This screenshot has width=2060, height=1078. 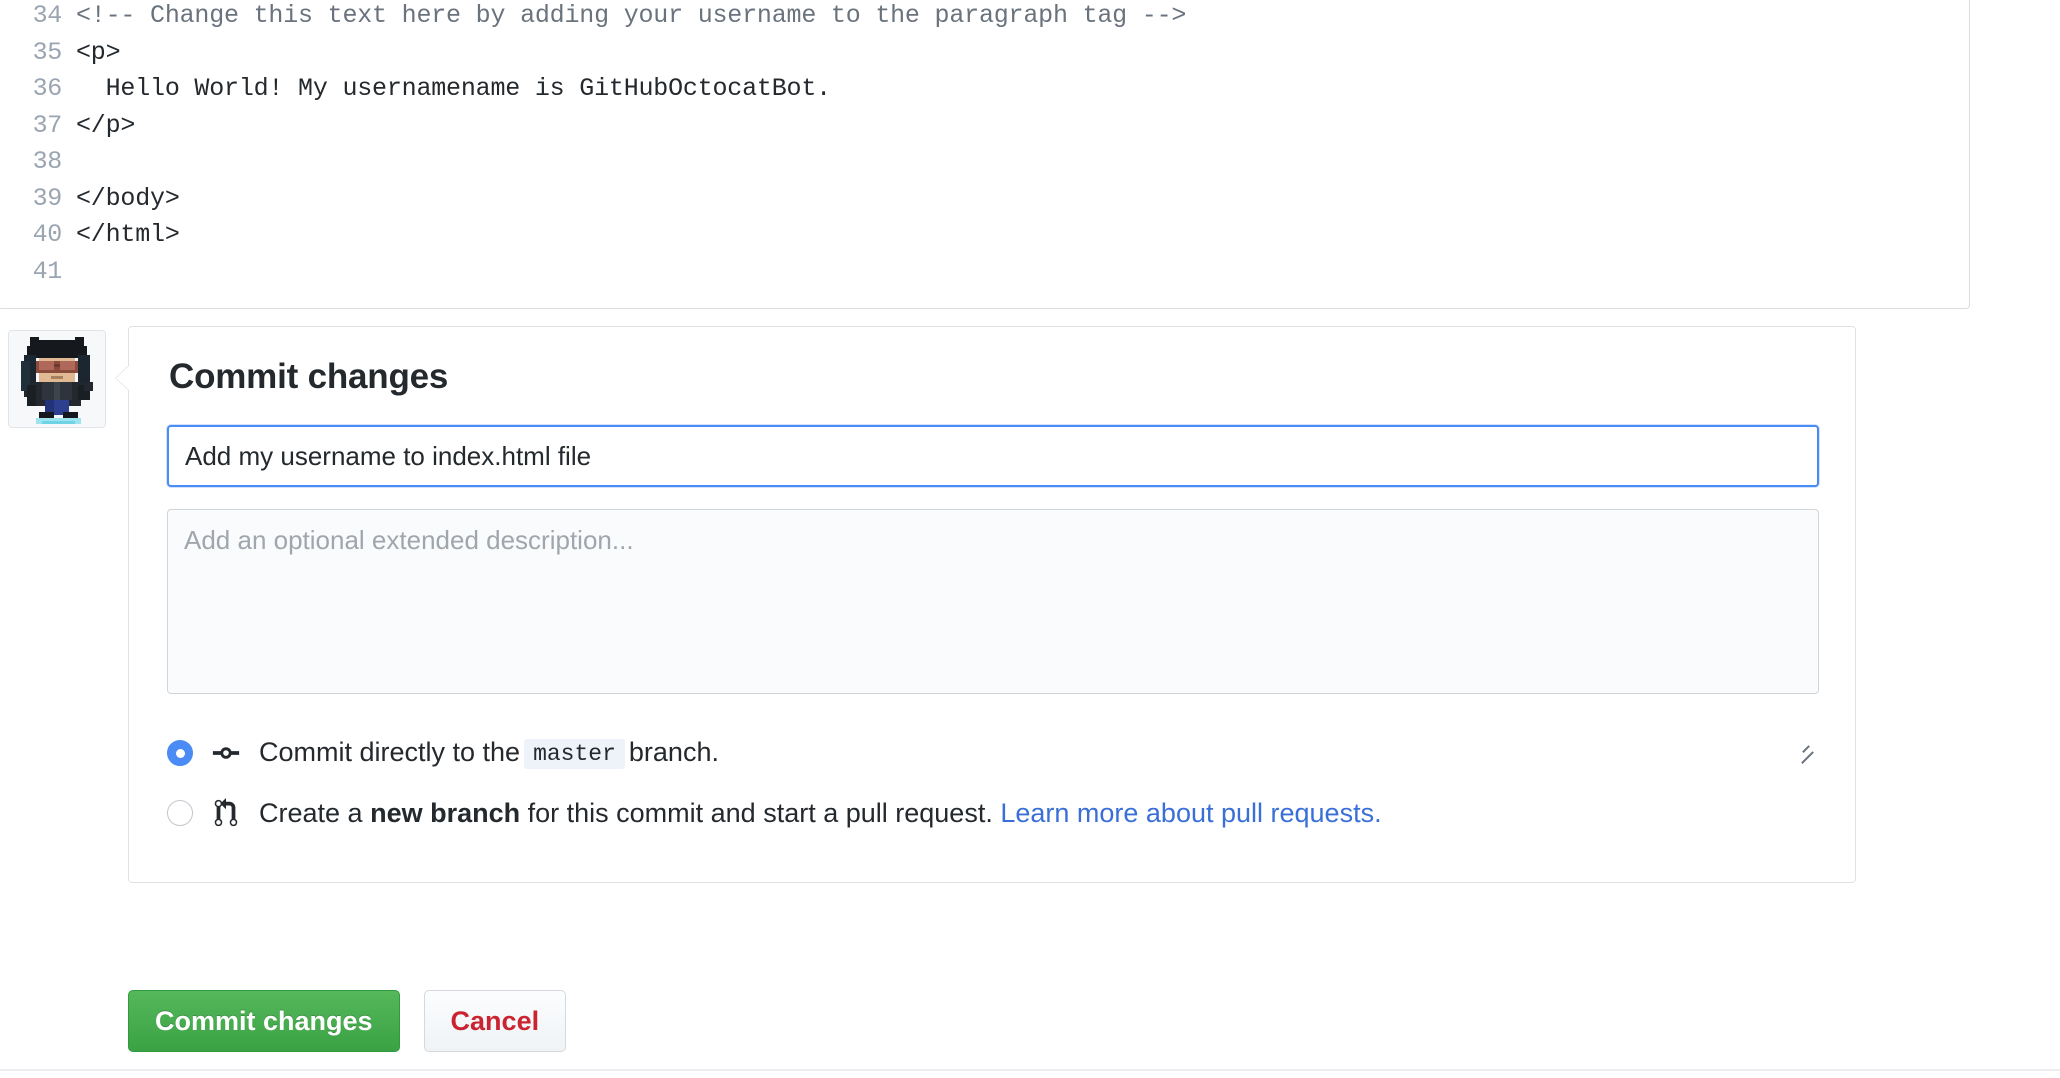 What do you see at coordinates (993, 601) in the screenshot?
I see `commit-description-textarea` at bounding box center [993, 601].